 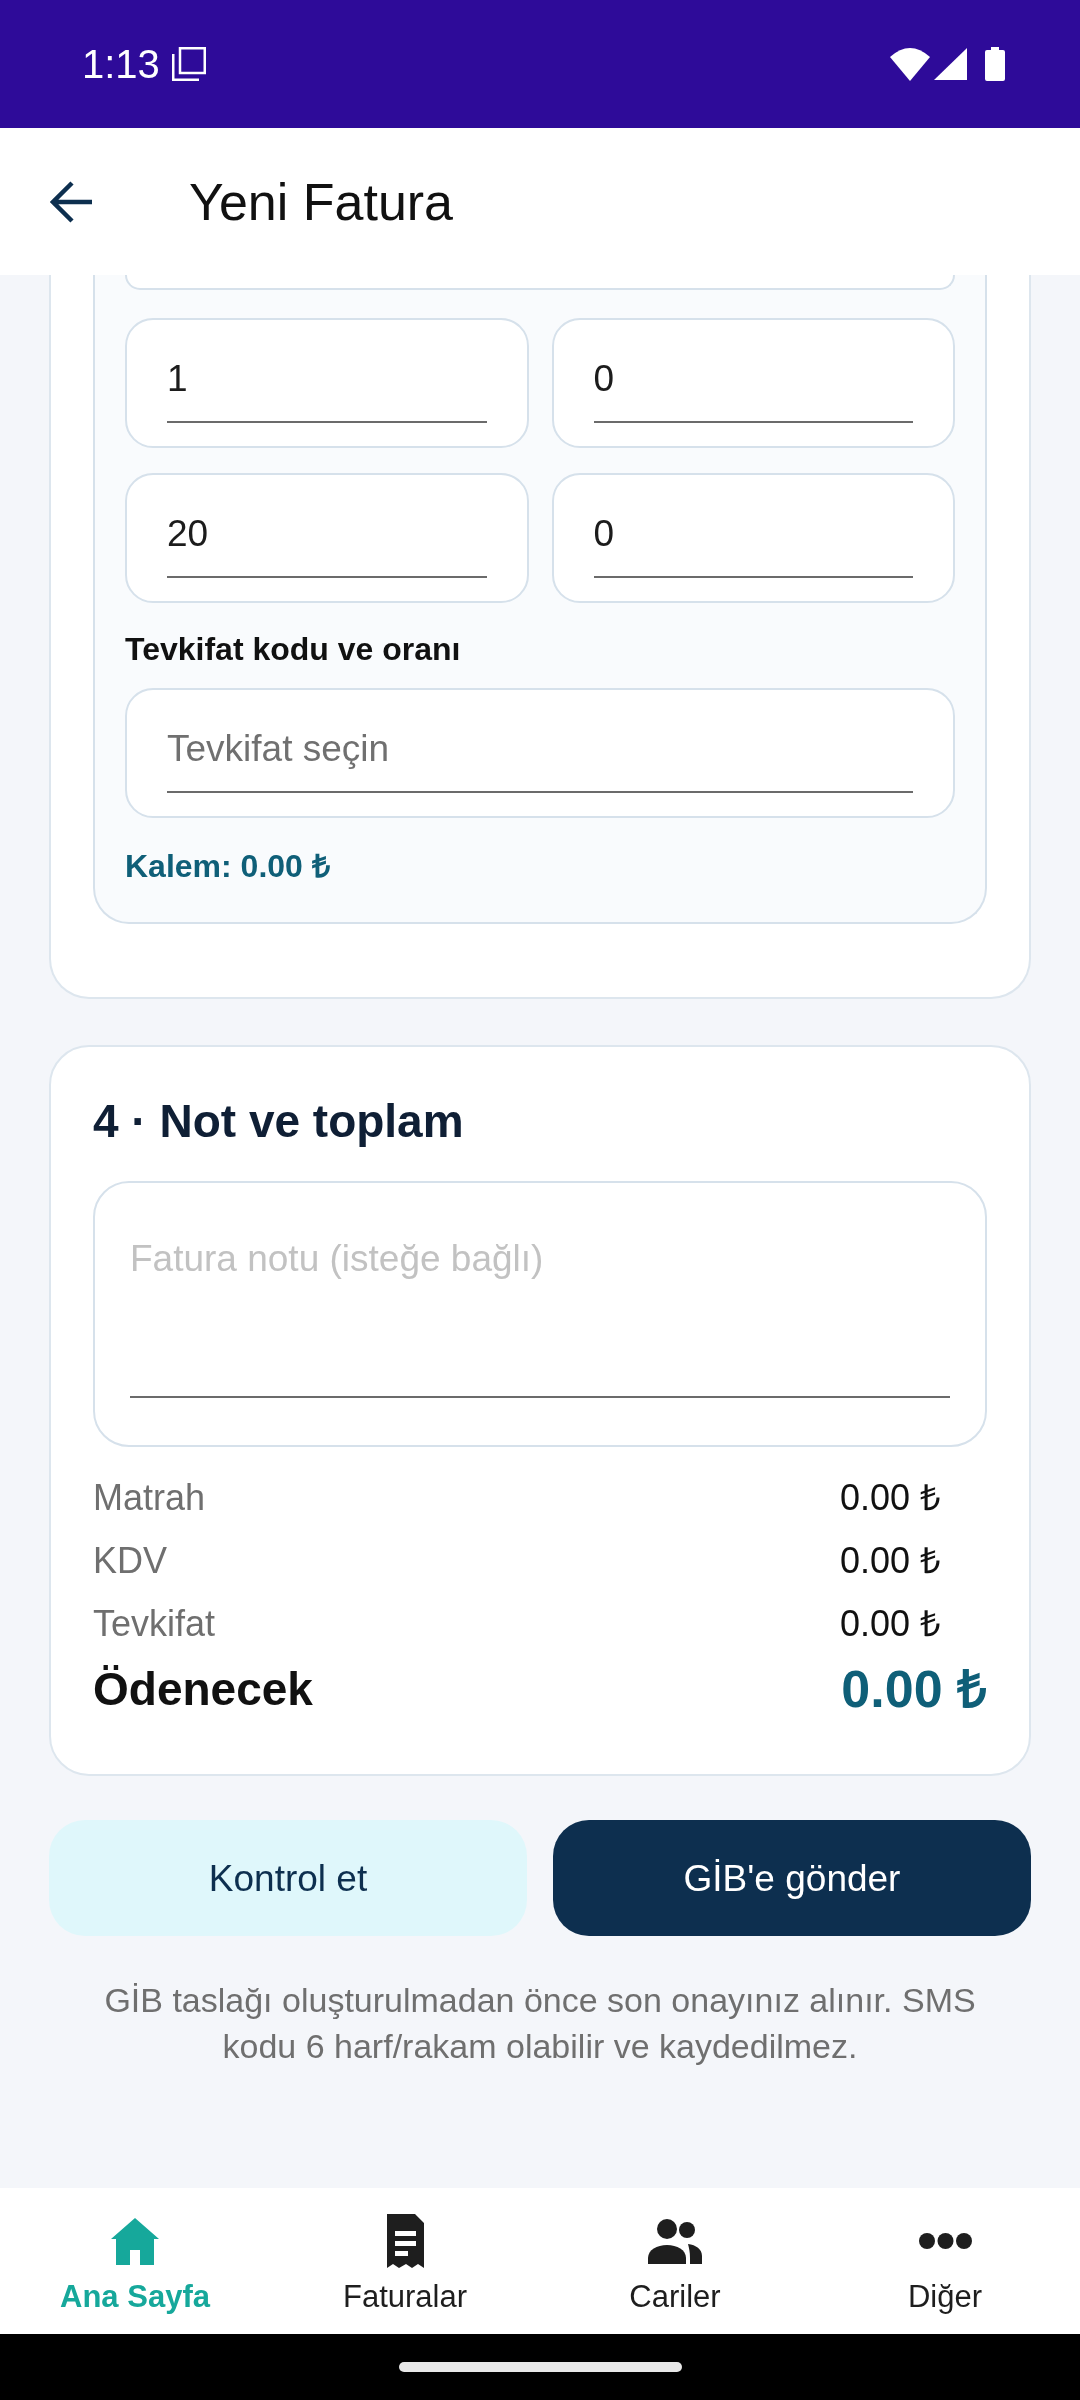 What do you see at coordinates (71, 201) in the screenshot?
I see `back-arrow-icon` at bounding box center [71, 201].